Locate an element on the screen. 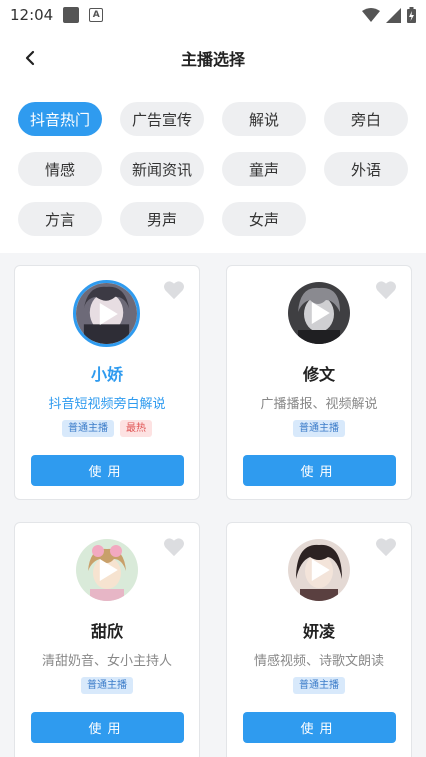  chip-foreign-language: 外语 is located at coordinates (366, 169).